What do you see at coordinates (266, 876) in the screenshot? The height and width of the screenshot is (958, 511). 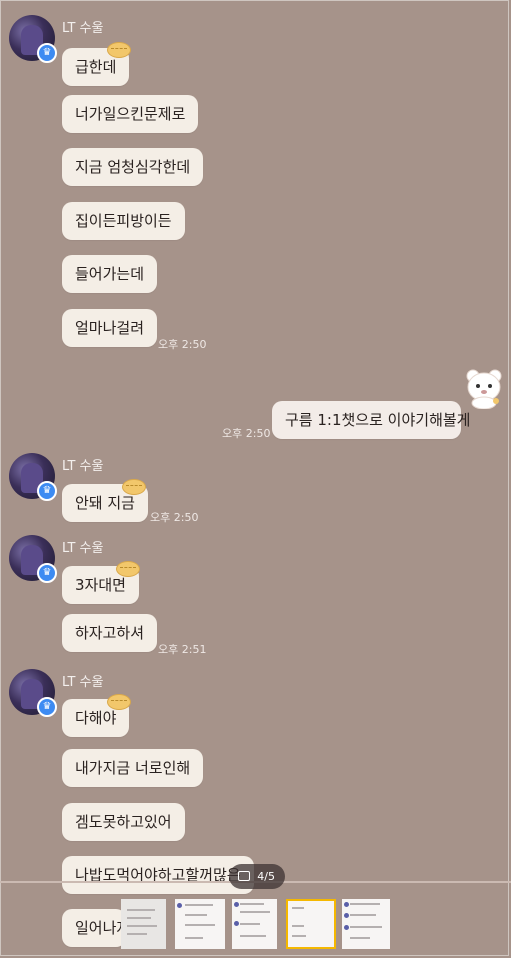 I see `image-counter-text: 4/5` at bounding box center [266, 876].